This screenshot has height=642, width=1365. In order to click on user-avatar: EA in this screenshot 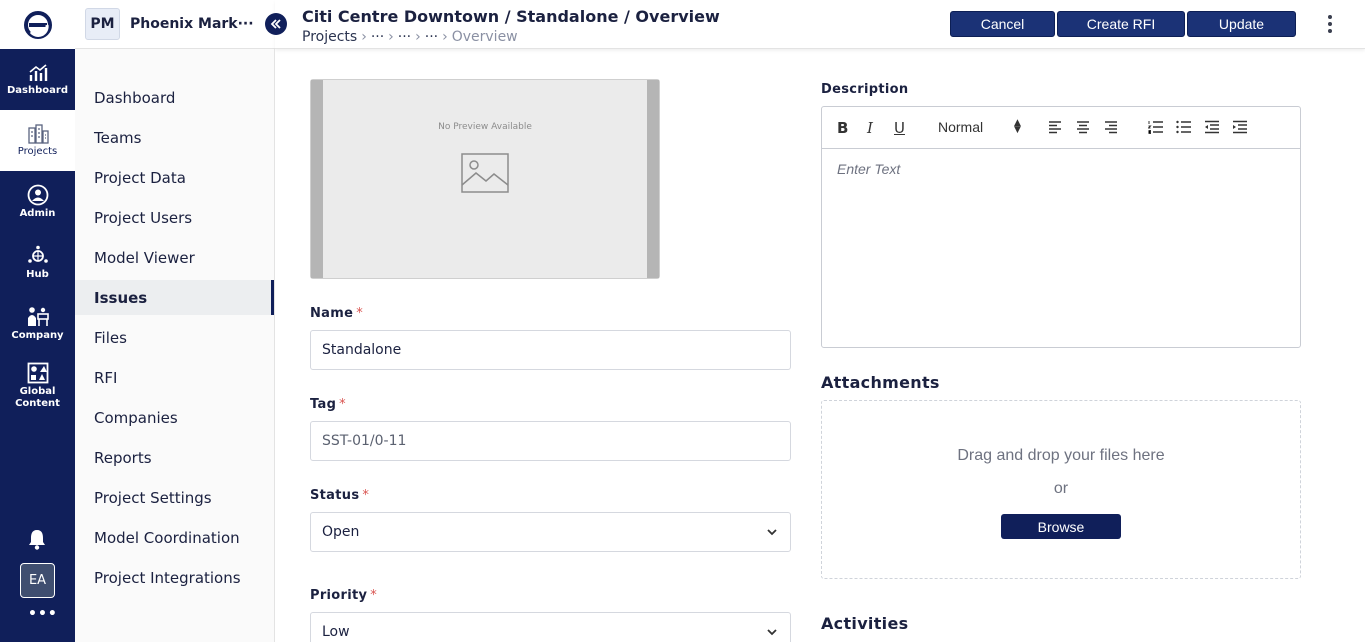, I will do `click(37, 580)`.